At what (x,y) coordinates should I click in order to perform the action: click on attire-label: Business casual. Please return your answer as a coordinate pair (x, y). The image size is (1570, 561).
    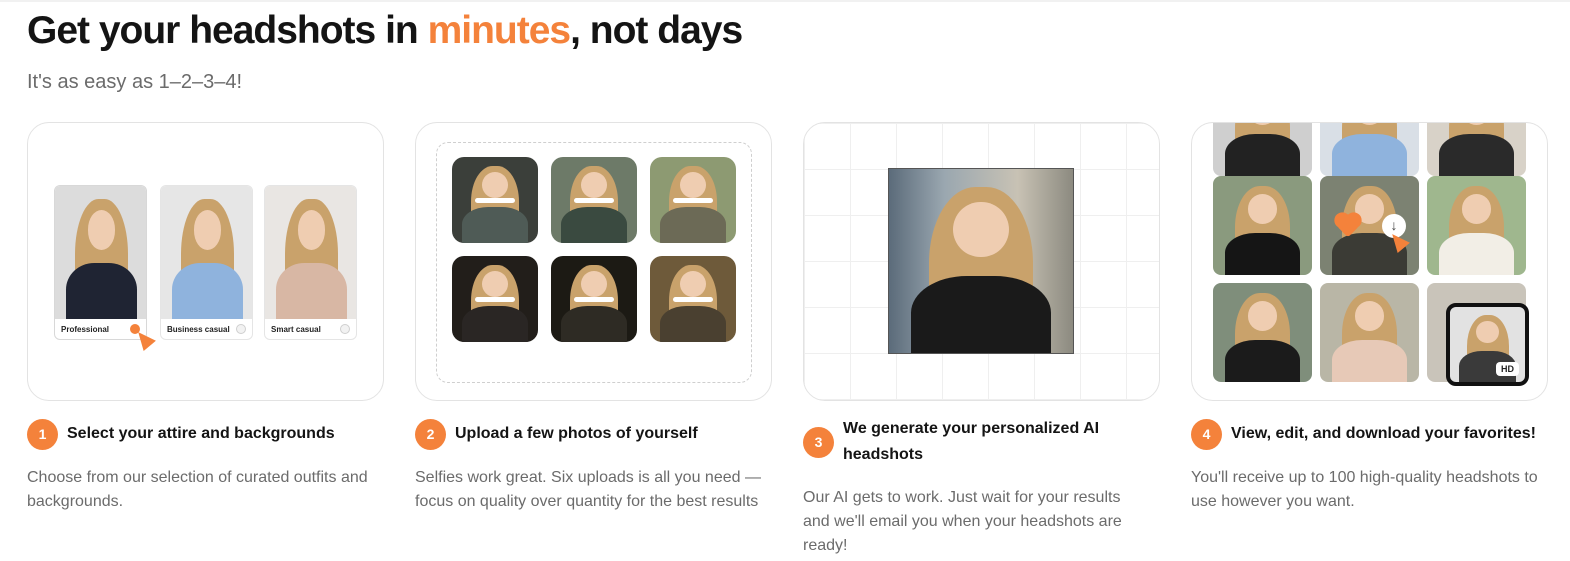
    Looking at the image, I should click on (198, 329).